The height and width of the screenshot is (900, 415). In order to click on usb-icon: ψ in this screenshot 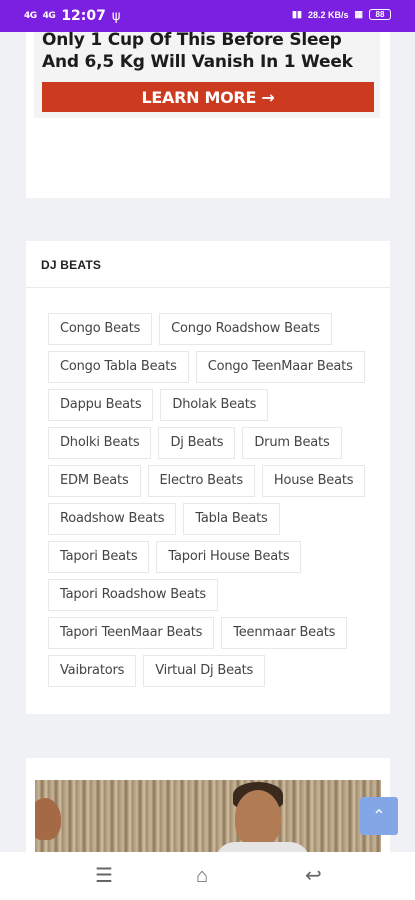, I will do `click(116, 16)`.